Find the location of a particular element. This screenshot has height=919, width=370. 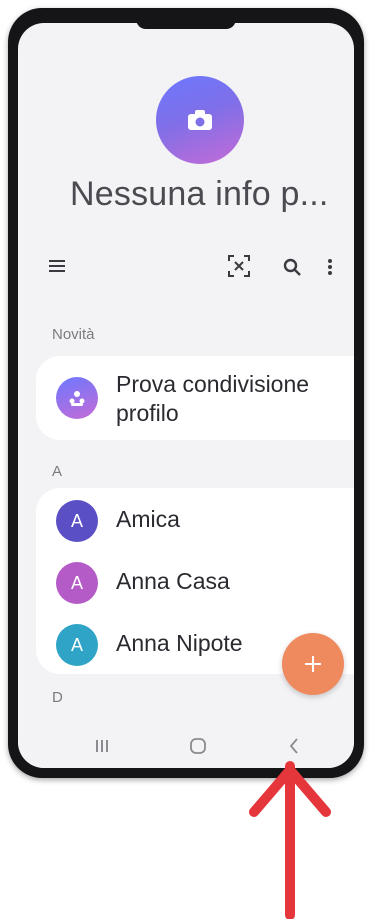

list-item-label-line2: profilo is located at coordinates (147, 413).